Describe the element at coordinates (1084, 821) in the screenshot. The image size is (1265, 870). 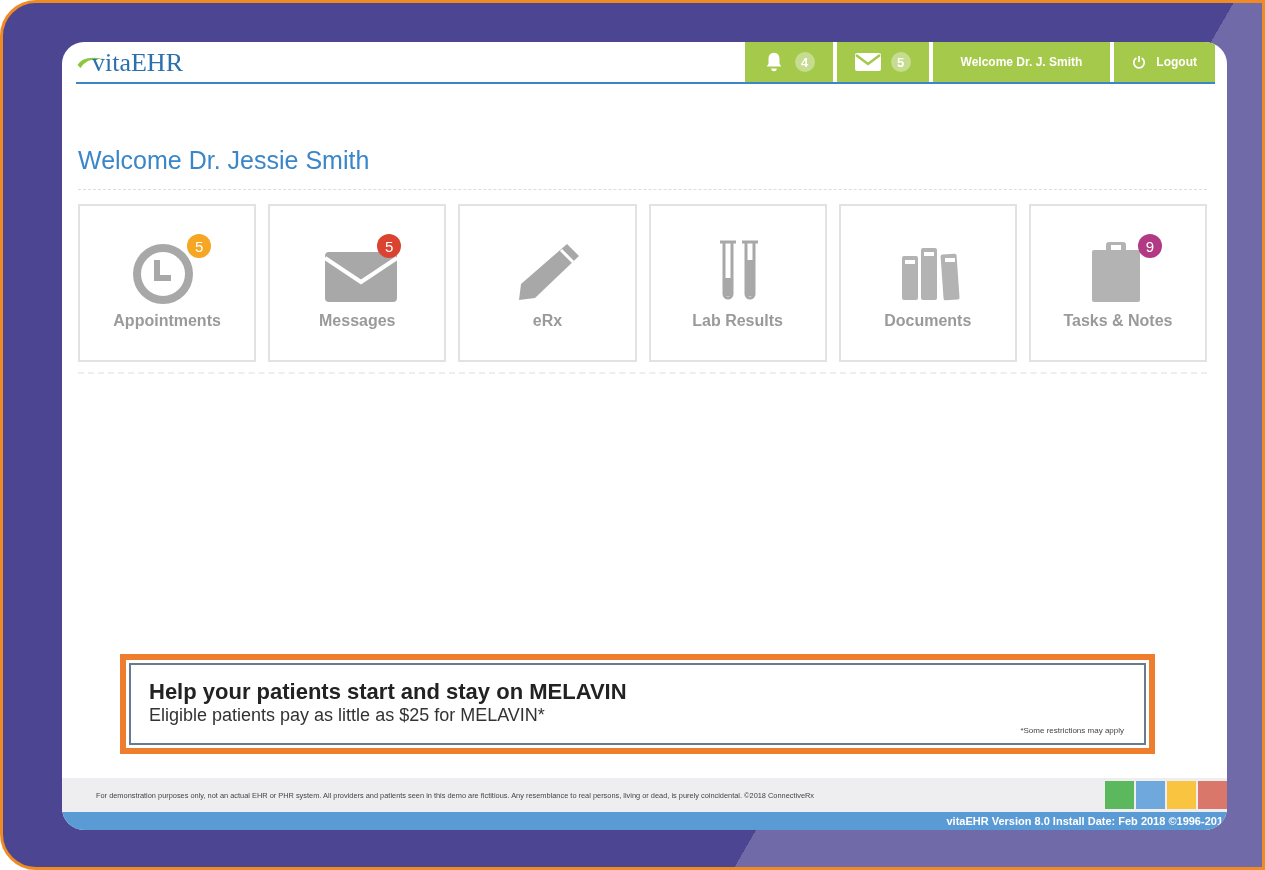
I see `version-text: vitaEHR Version 8.0 Install Date: Feb 2018 ©1996-201` at that location.